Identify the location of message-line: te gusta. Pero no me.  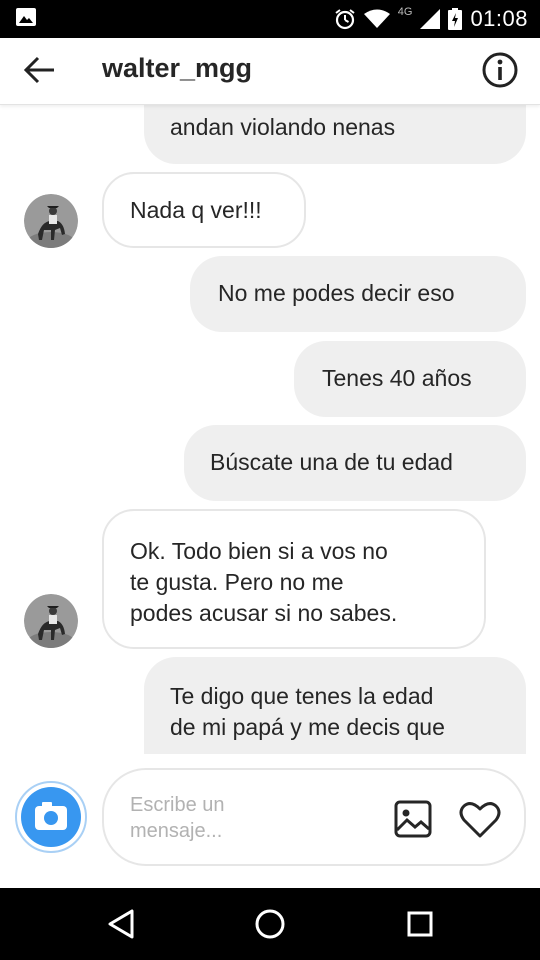
(237, 582).